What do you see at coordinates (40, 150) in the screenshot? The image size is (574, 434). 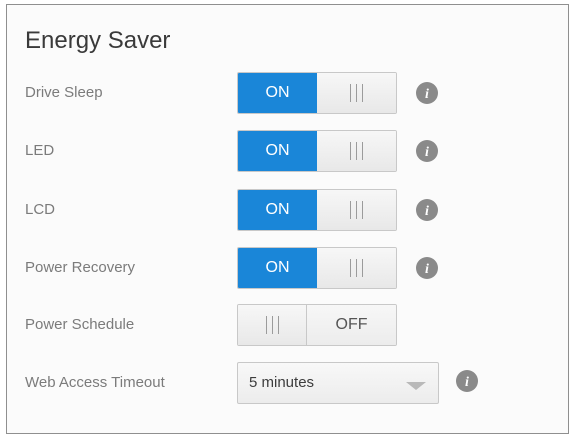 I see `led-label: LED` at bounding box center [40, 150].